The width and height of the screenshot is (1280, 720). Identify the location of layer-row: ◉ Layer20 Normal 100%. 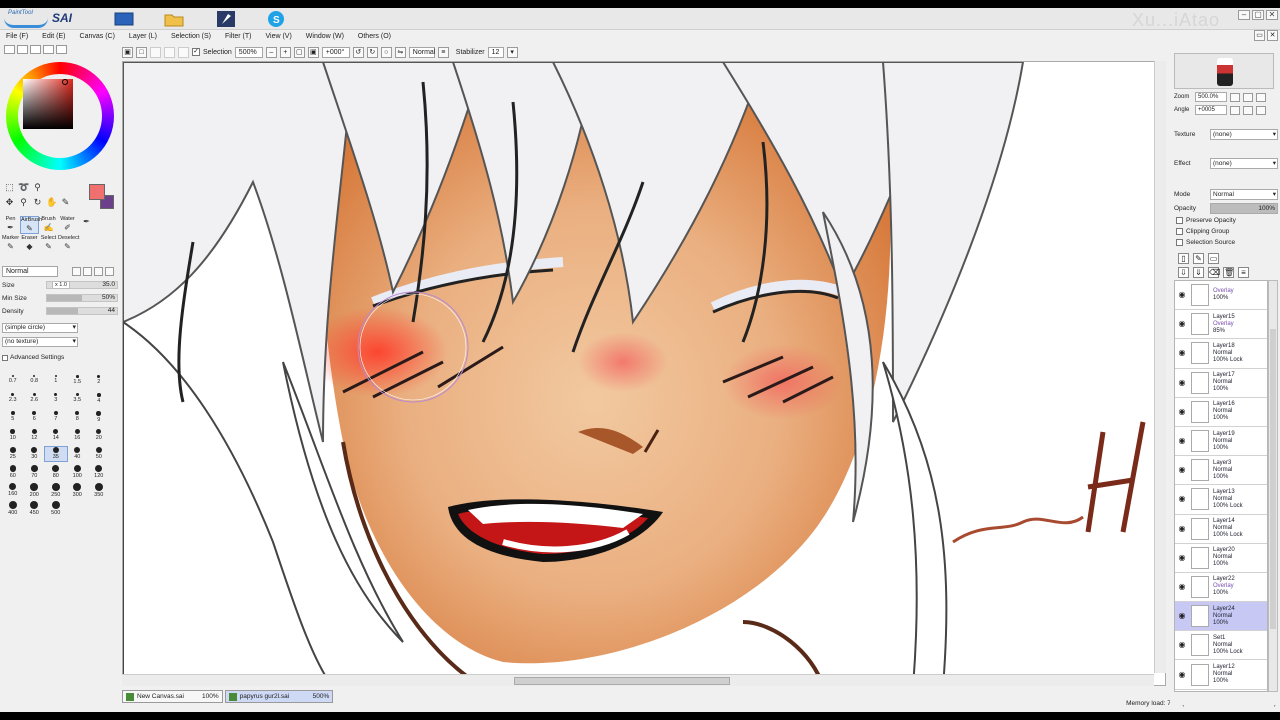
(1221, 558).